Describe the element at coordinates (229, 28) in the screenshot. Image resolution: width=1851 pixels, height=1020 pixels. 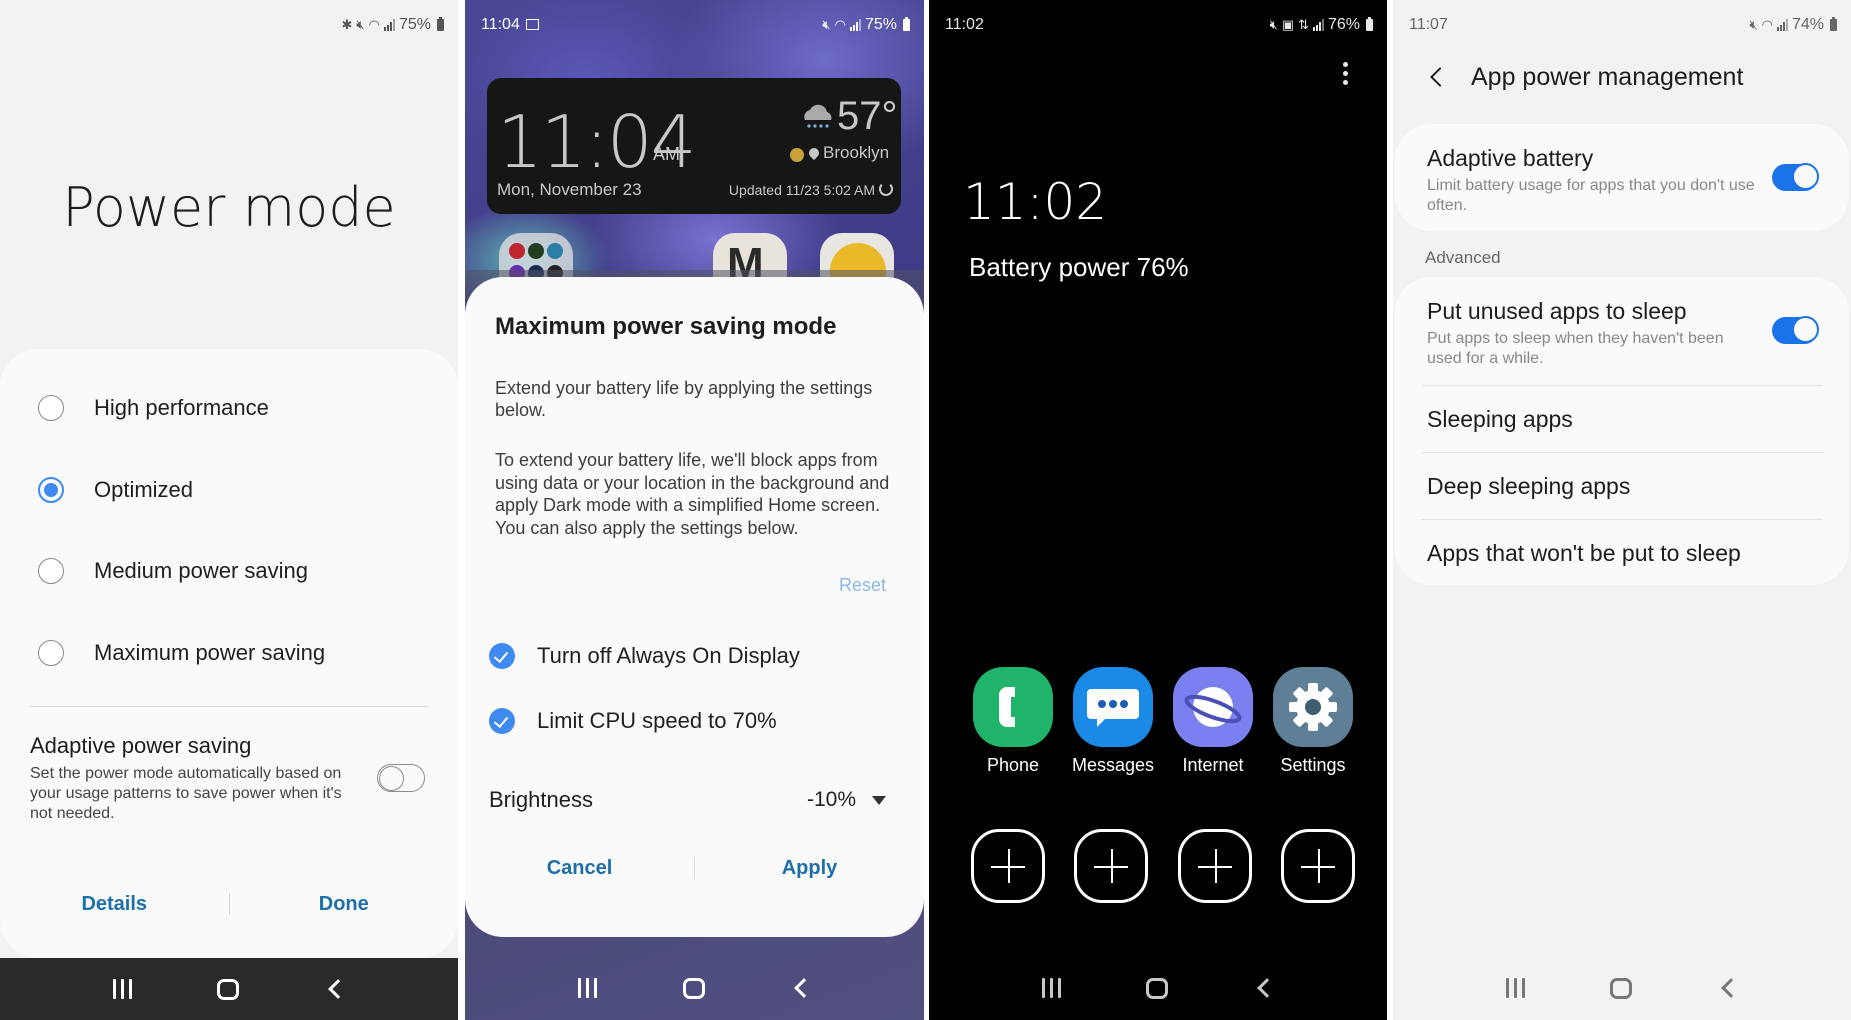
I see `status-bar: ✱ 🔇︎ ◠ 75%` at that location.